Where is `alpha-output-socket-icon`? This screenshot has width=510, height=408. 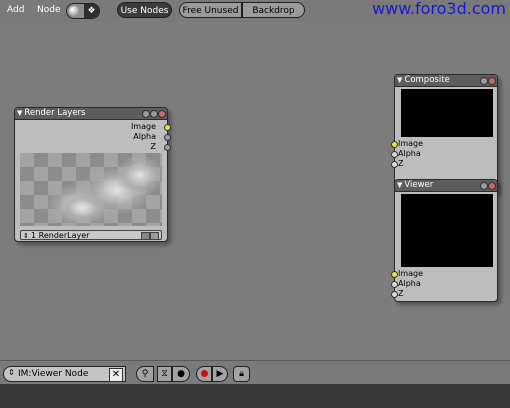 alpha-output-socket-icon is located at coordinates (167, 137).